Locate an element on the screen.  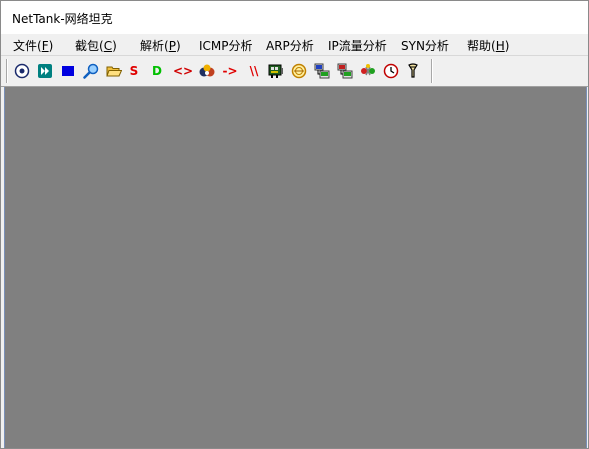
destination-filter-button: D is located at coordinates (157, 71).